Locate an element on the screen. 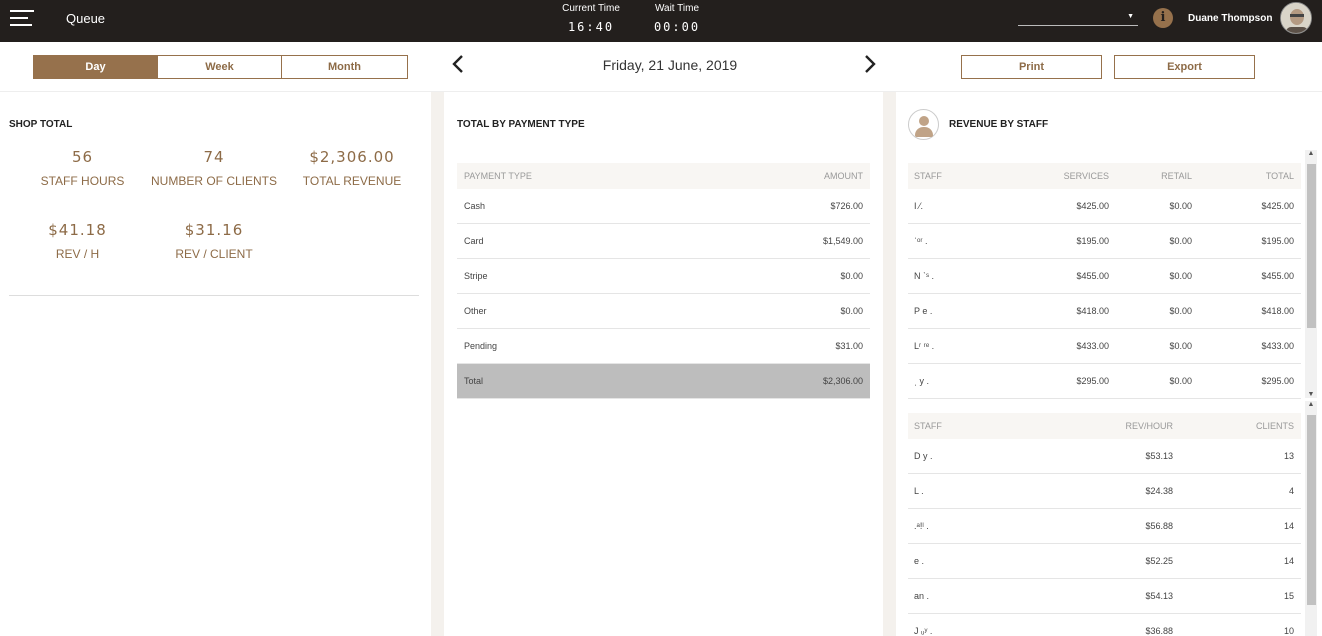  stat-value: 74 is located at coordinates (214, 157).